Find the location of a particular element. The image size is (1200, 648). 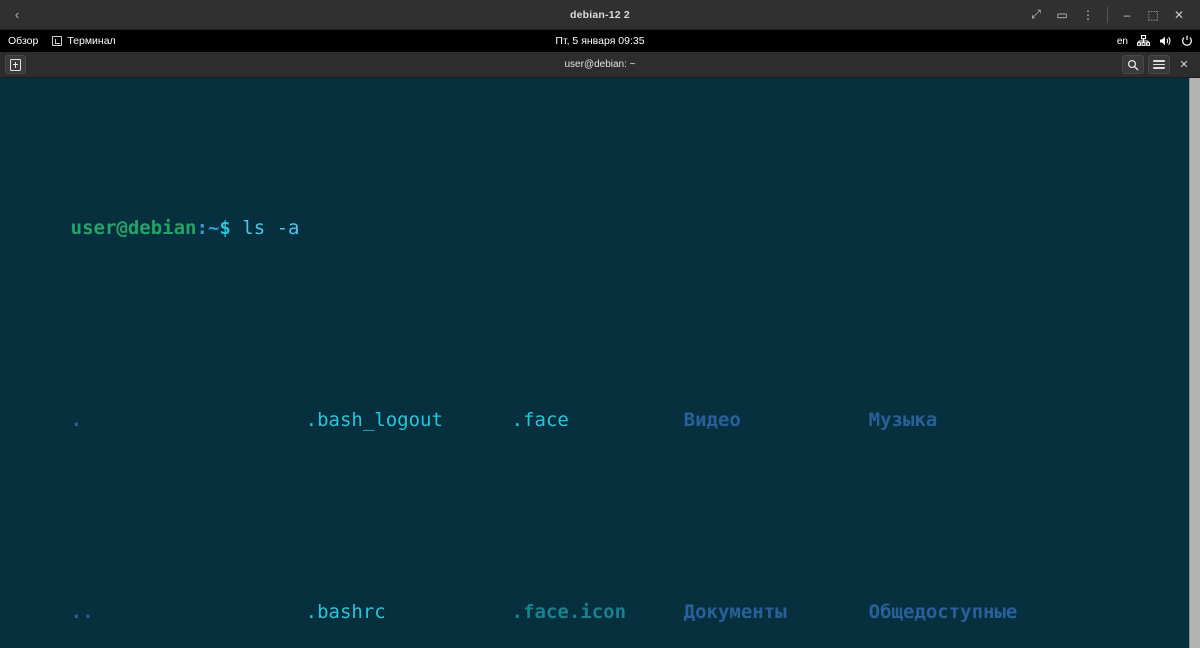

terminal-header-right: ✕ is located at coordinates (1161, 64).